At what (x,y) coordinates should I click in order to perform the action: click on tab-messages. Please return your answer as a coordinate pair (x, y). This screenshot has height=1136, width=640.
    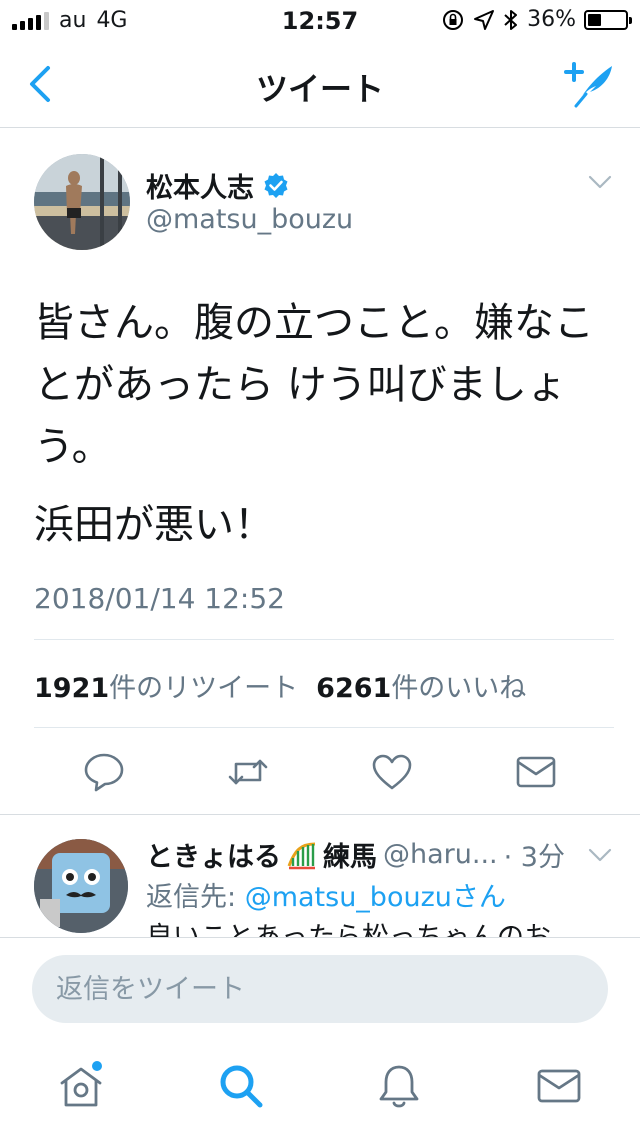
    Looking at the image, I should click on (559, 1086).